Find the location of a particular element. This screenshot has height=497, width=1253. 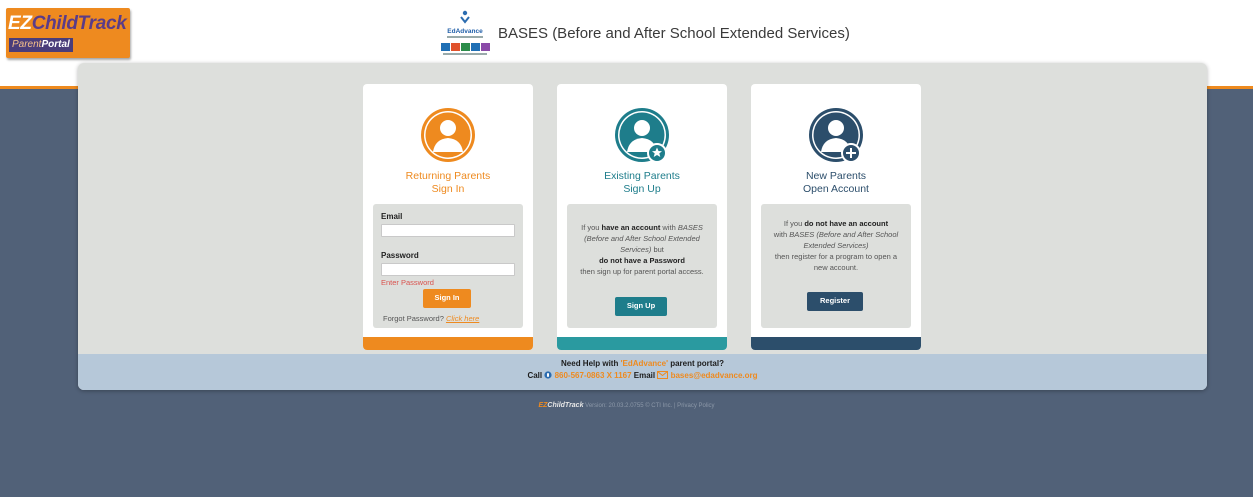

register-button: Register is located at coordinates (835, 301).